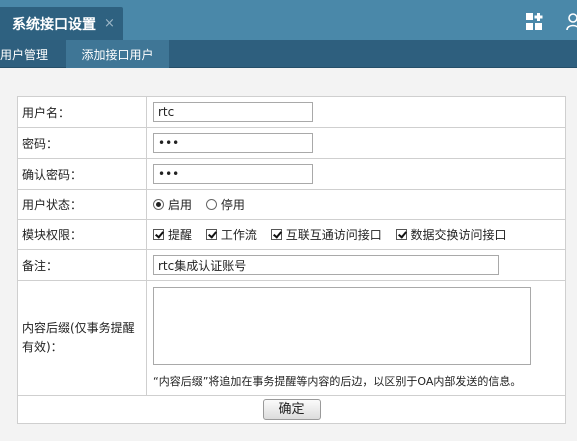 This screenshot has width=577, height=441. Describe the element at coordinates (78, 337) in the screenshot. I see `suffix-label-text: 内容后缀(仅事务提醒有效)：` at that location.